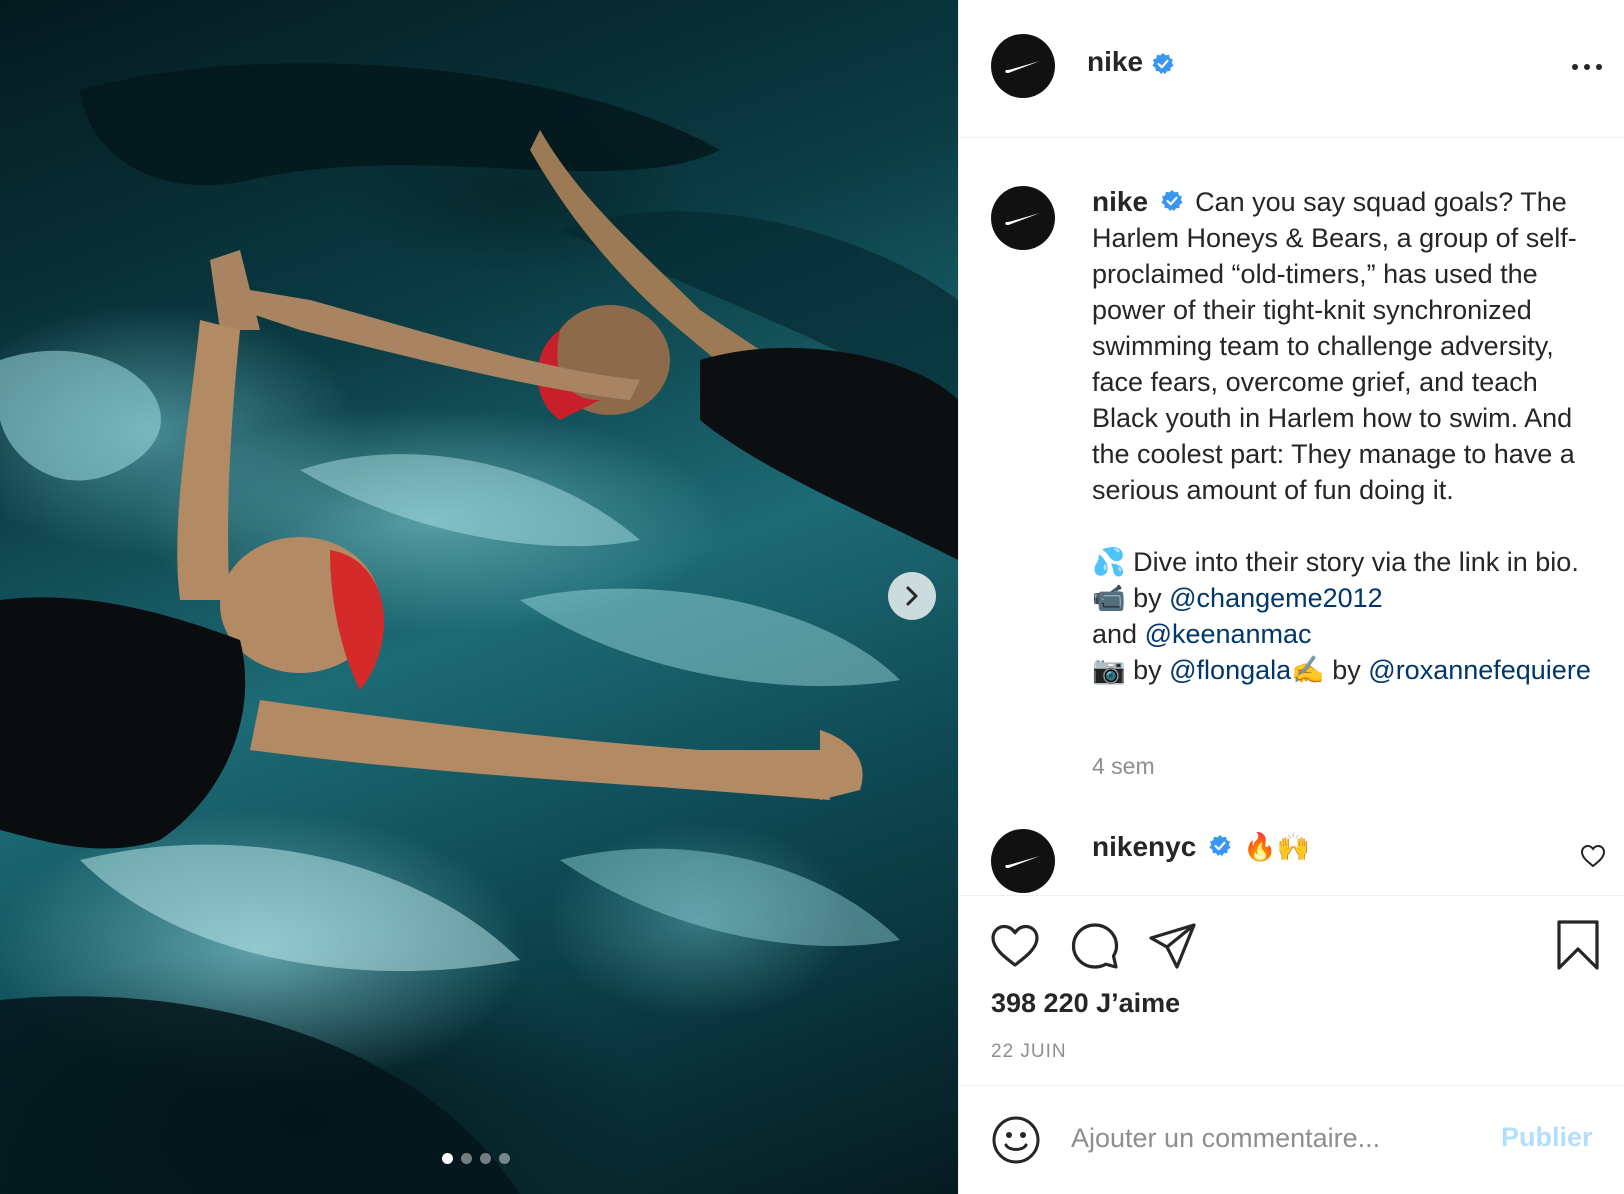 This screenshot has height=1194, width=1624. I want to click on comment-bubble-icon, so click(1095, 946).